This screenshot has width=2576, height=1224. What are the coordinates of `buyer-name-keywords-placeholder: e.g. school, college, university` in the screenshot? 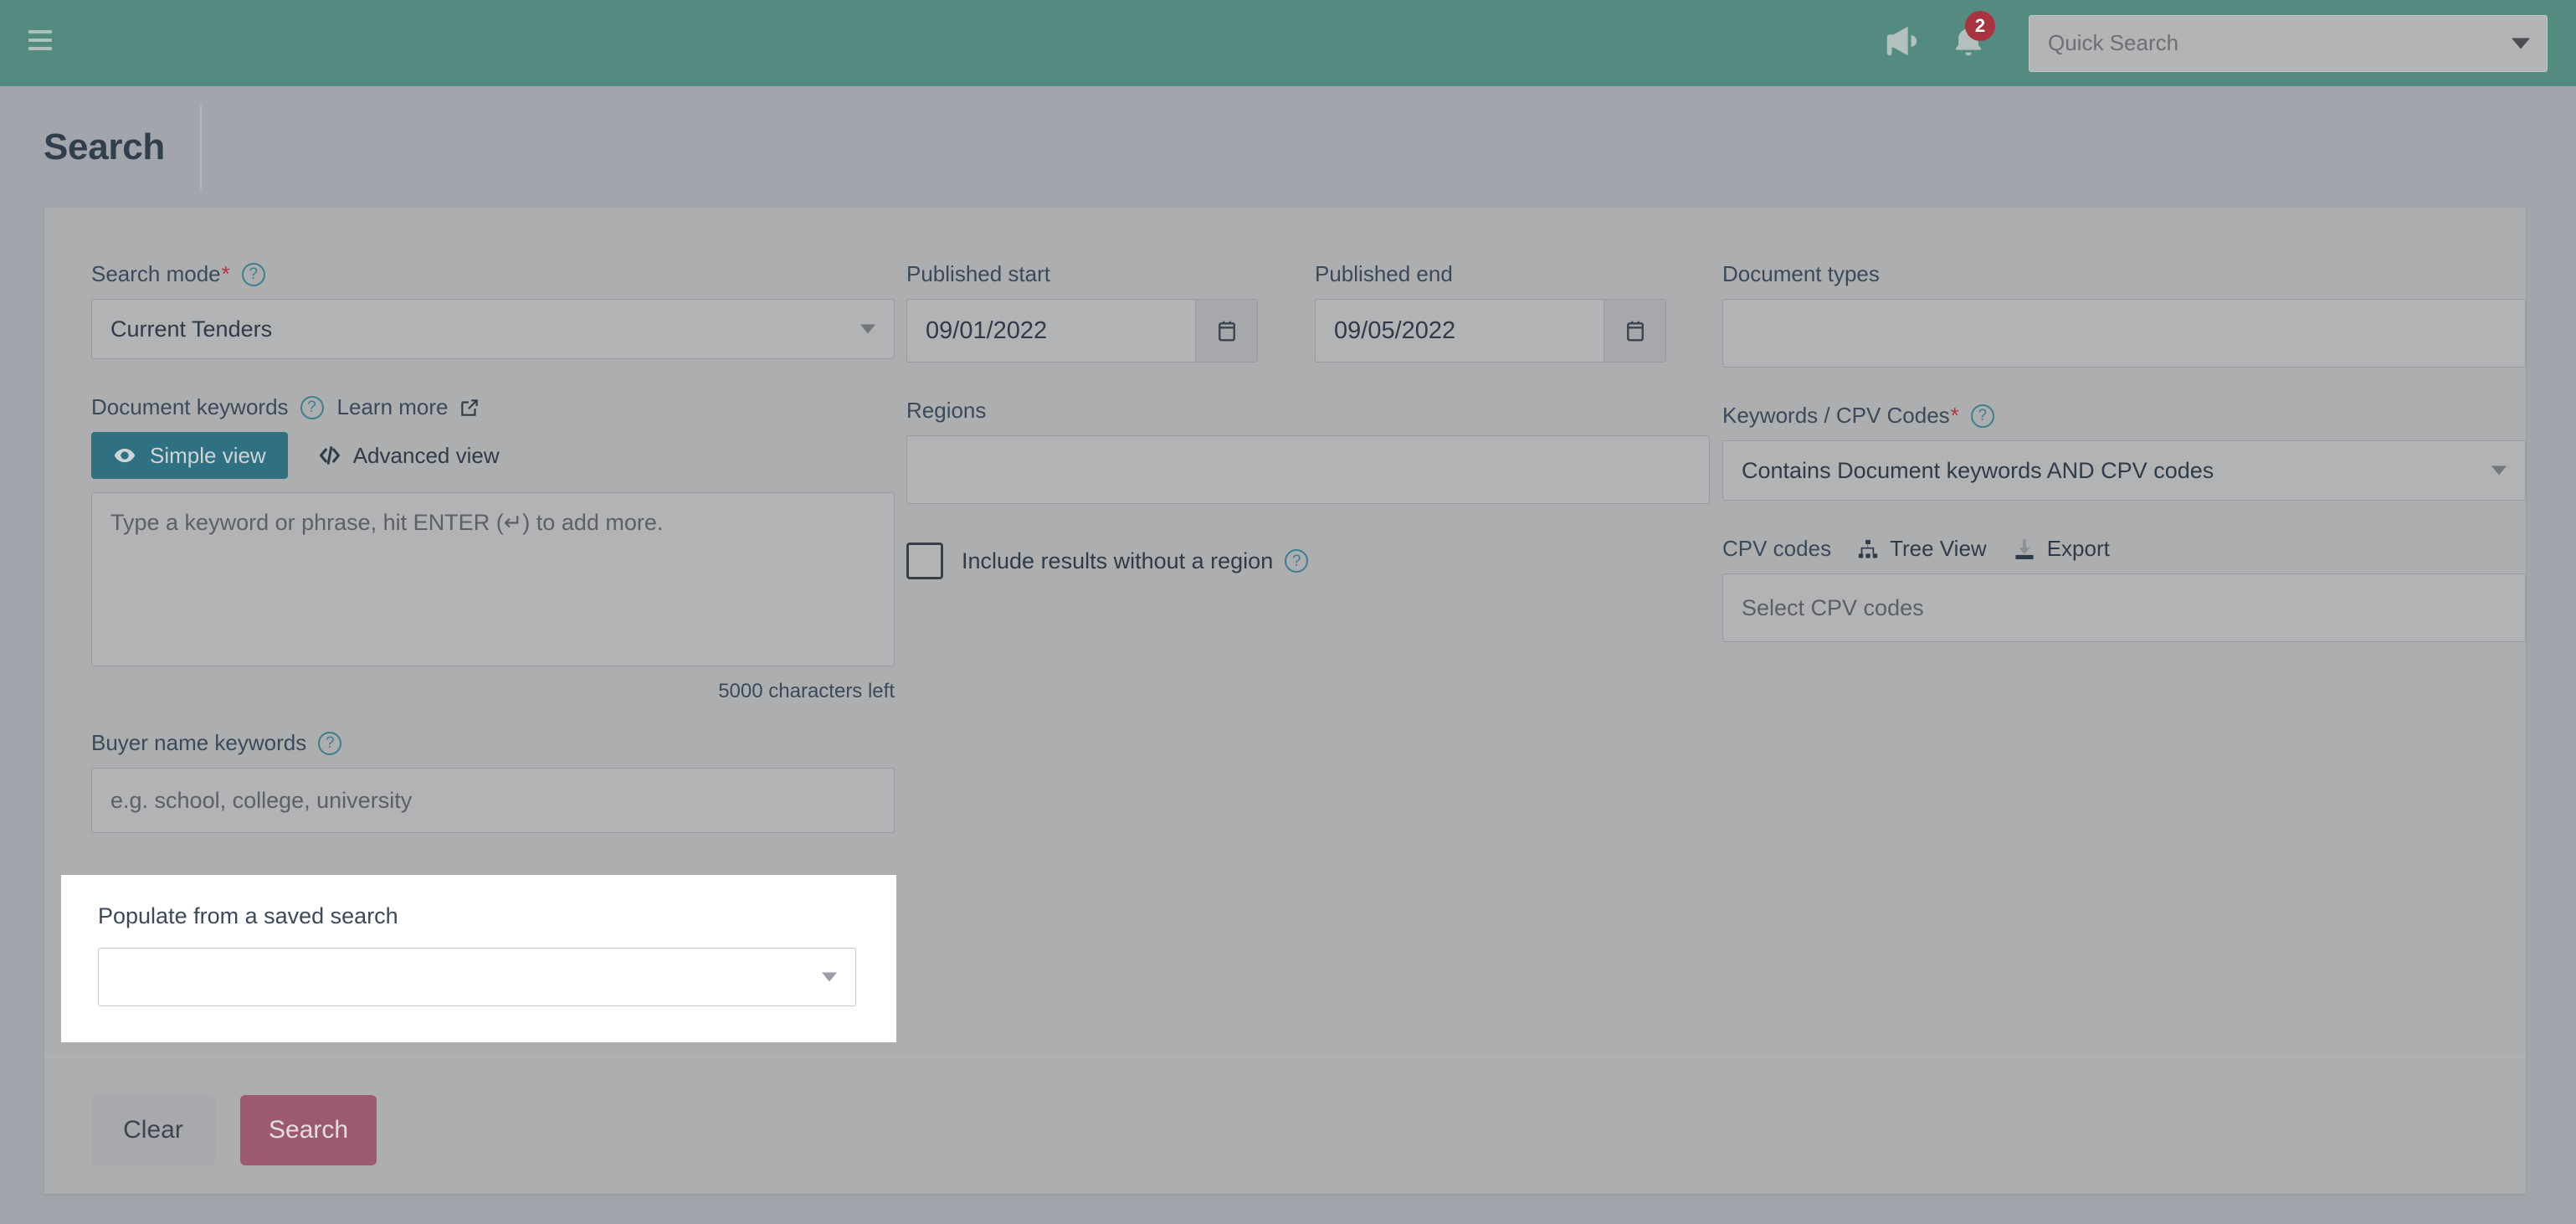 It's located at (261, 800).